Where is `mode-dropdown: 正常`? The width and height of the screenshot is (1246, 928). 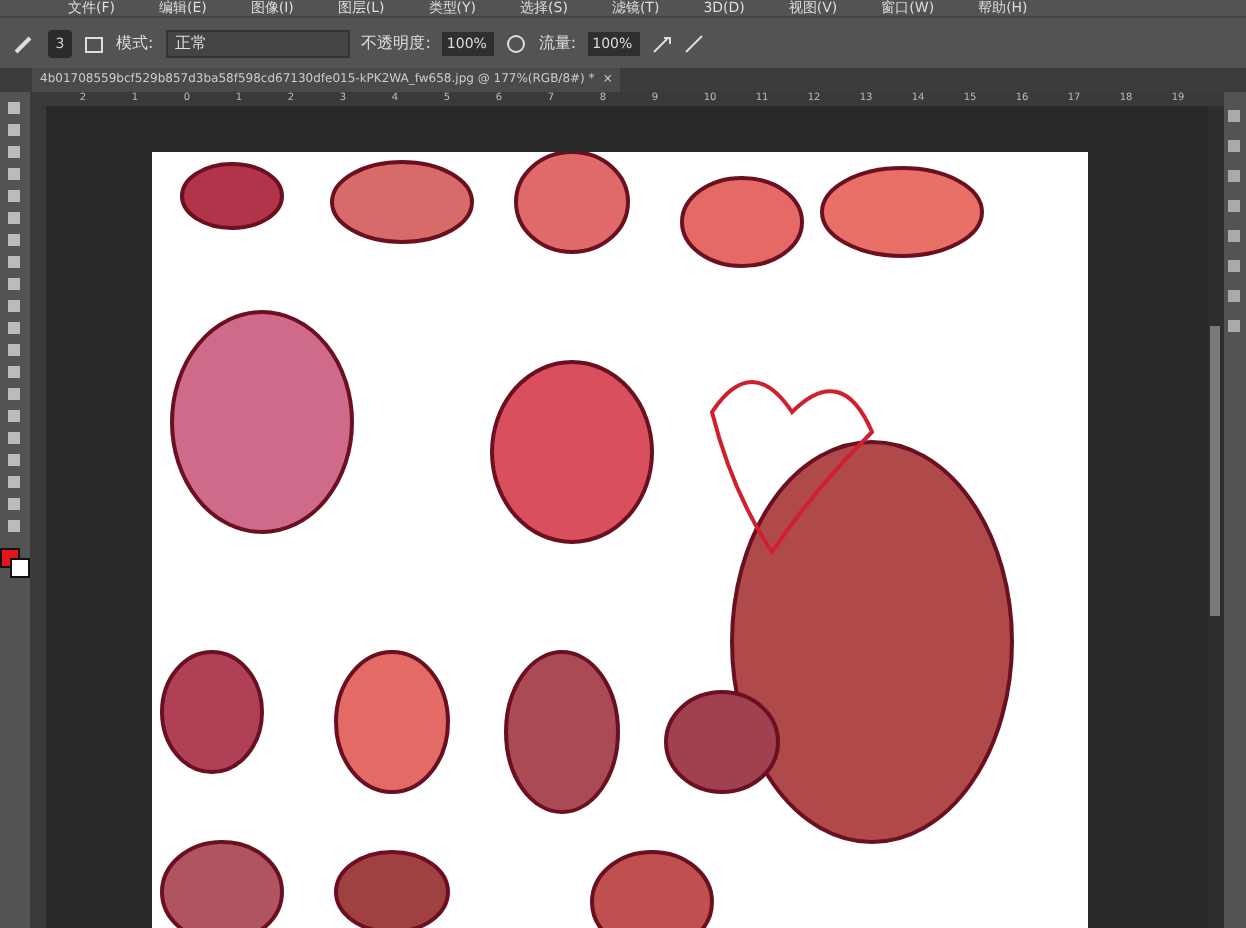
mode-dropdown: 正常 is located at coordinates (257, 43).